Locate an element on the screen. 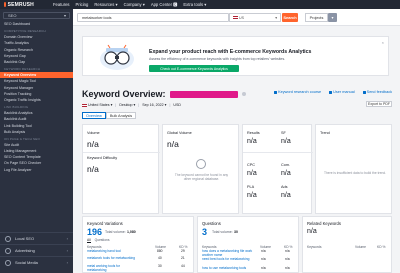 The image size is (400, 273). nav-app-center: App Center 🅲 is located at coordinates (164, 5).